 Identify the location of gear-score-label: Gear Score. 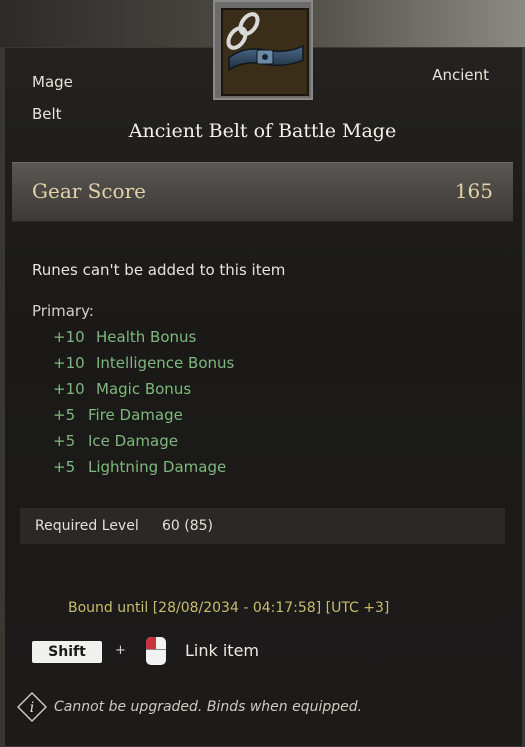
(89, 191).